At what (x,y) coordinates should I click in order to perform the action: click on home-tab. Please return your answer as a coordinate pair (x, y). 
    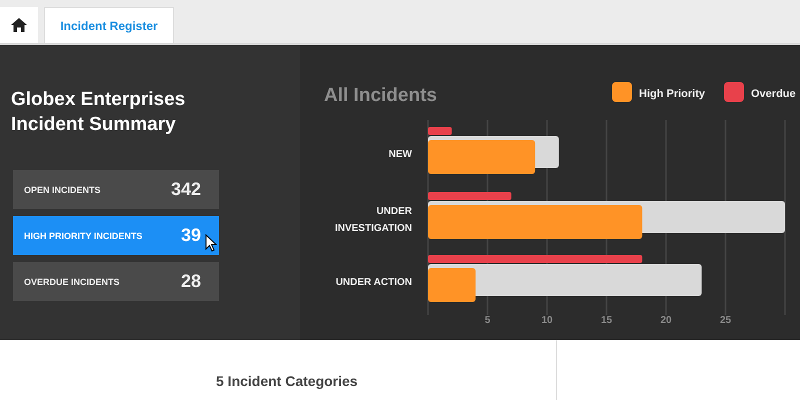
    Looking at the image, I should click on (19, 25).